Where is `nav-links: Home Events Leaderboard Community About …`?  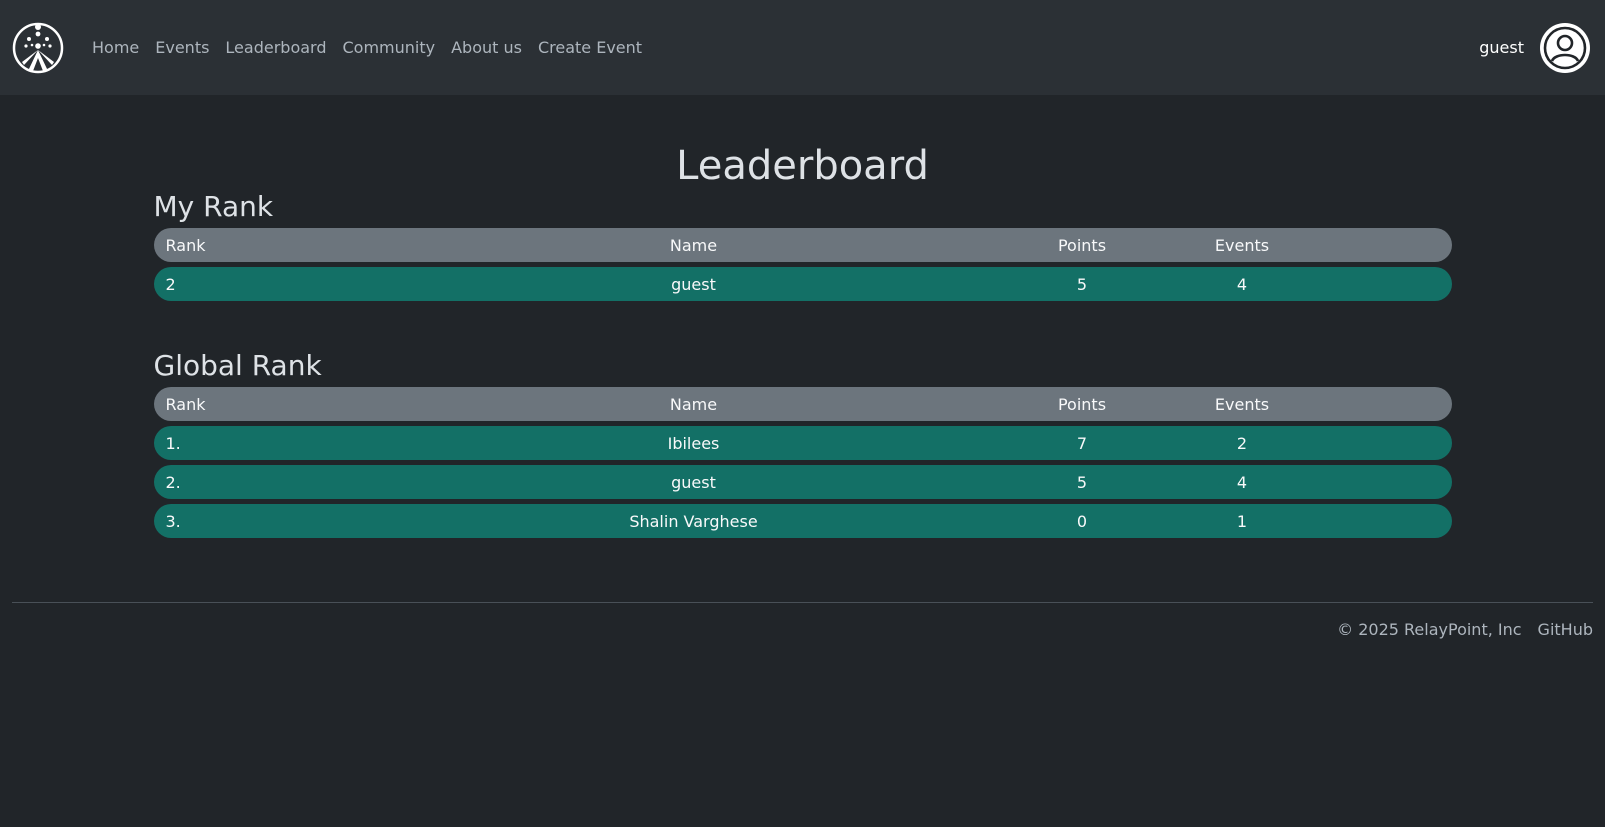 nav-links: Home Events Leaderboard Community About … is located at coordinates (367, 47).